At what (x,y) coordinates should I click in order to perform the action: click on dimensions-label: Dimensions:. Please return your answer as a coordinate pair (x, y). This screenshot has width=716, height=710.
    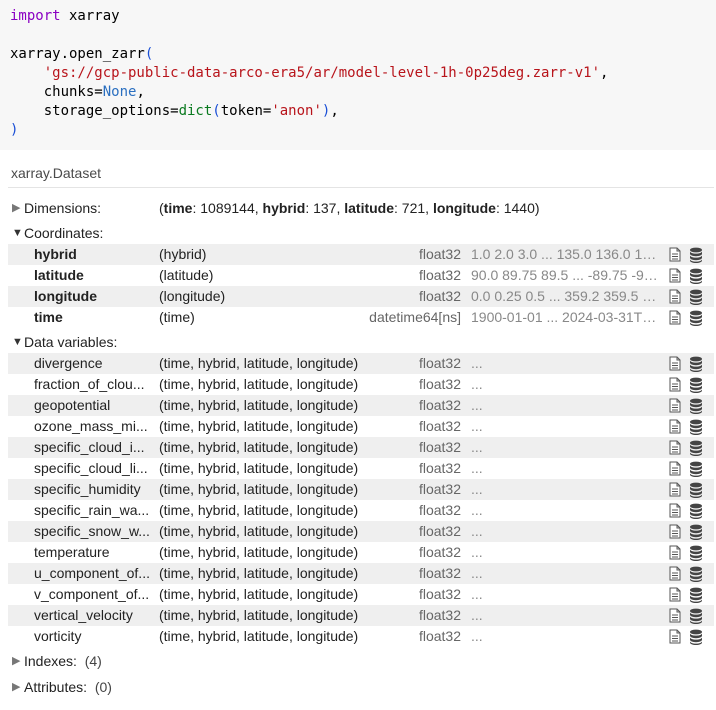
    Looking at the image, I should click on (63, 208).